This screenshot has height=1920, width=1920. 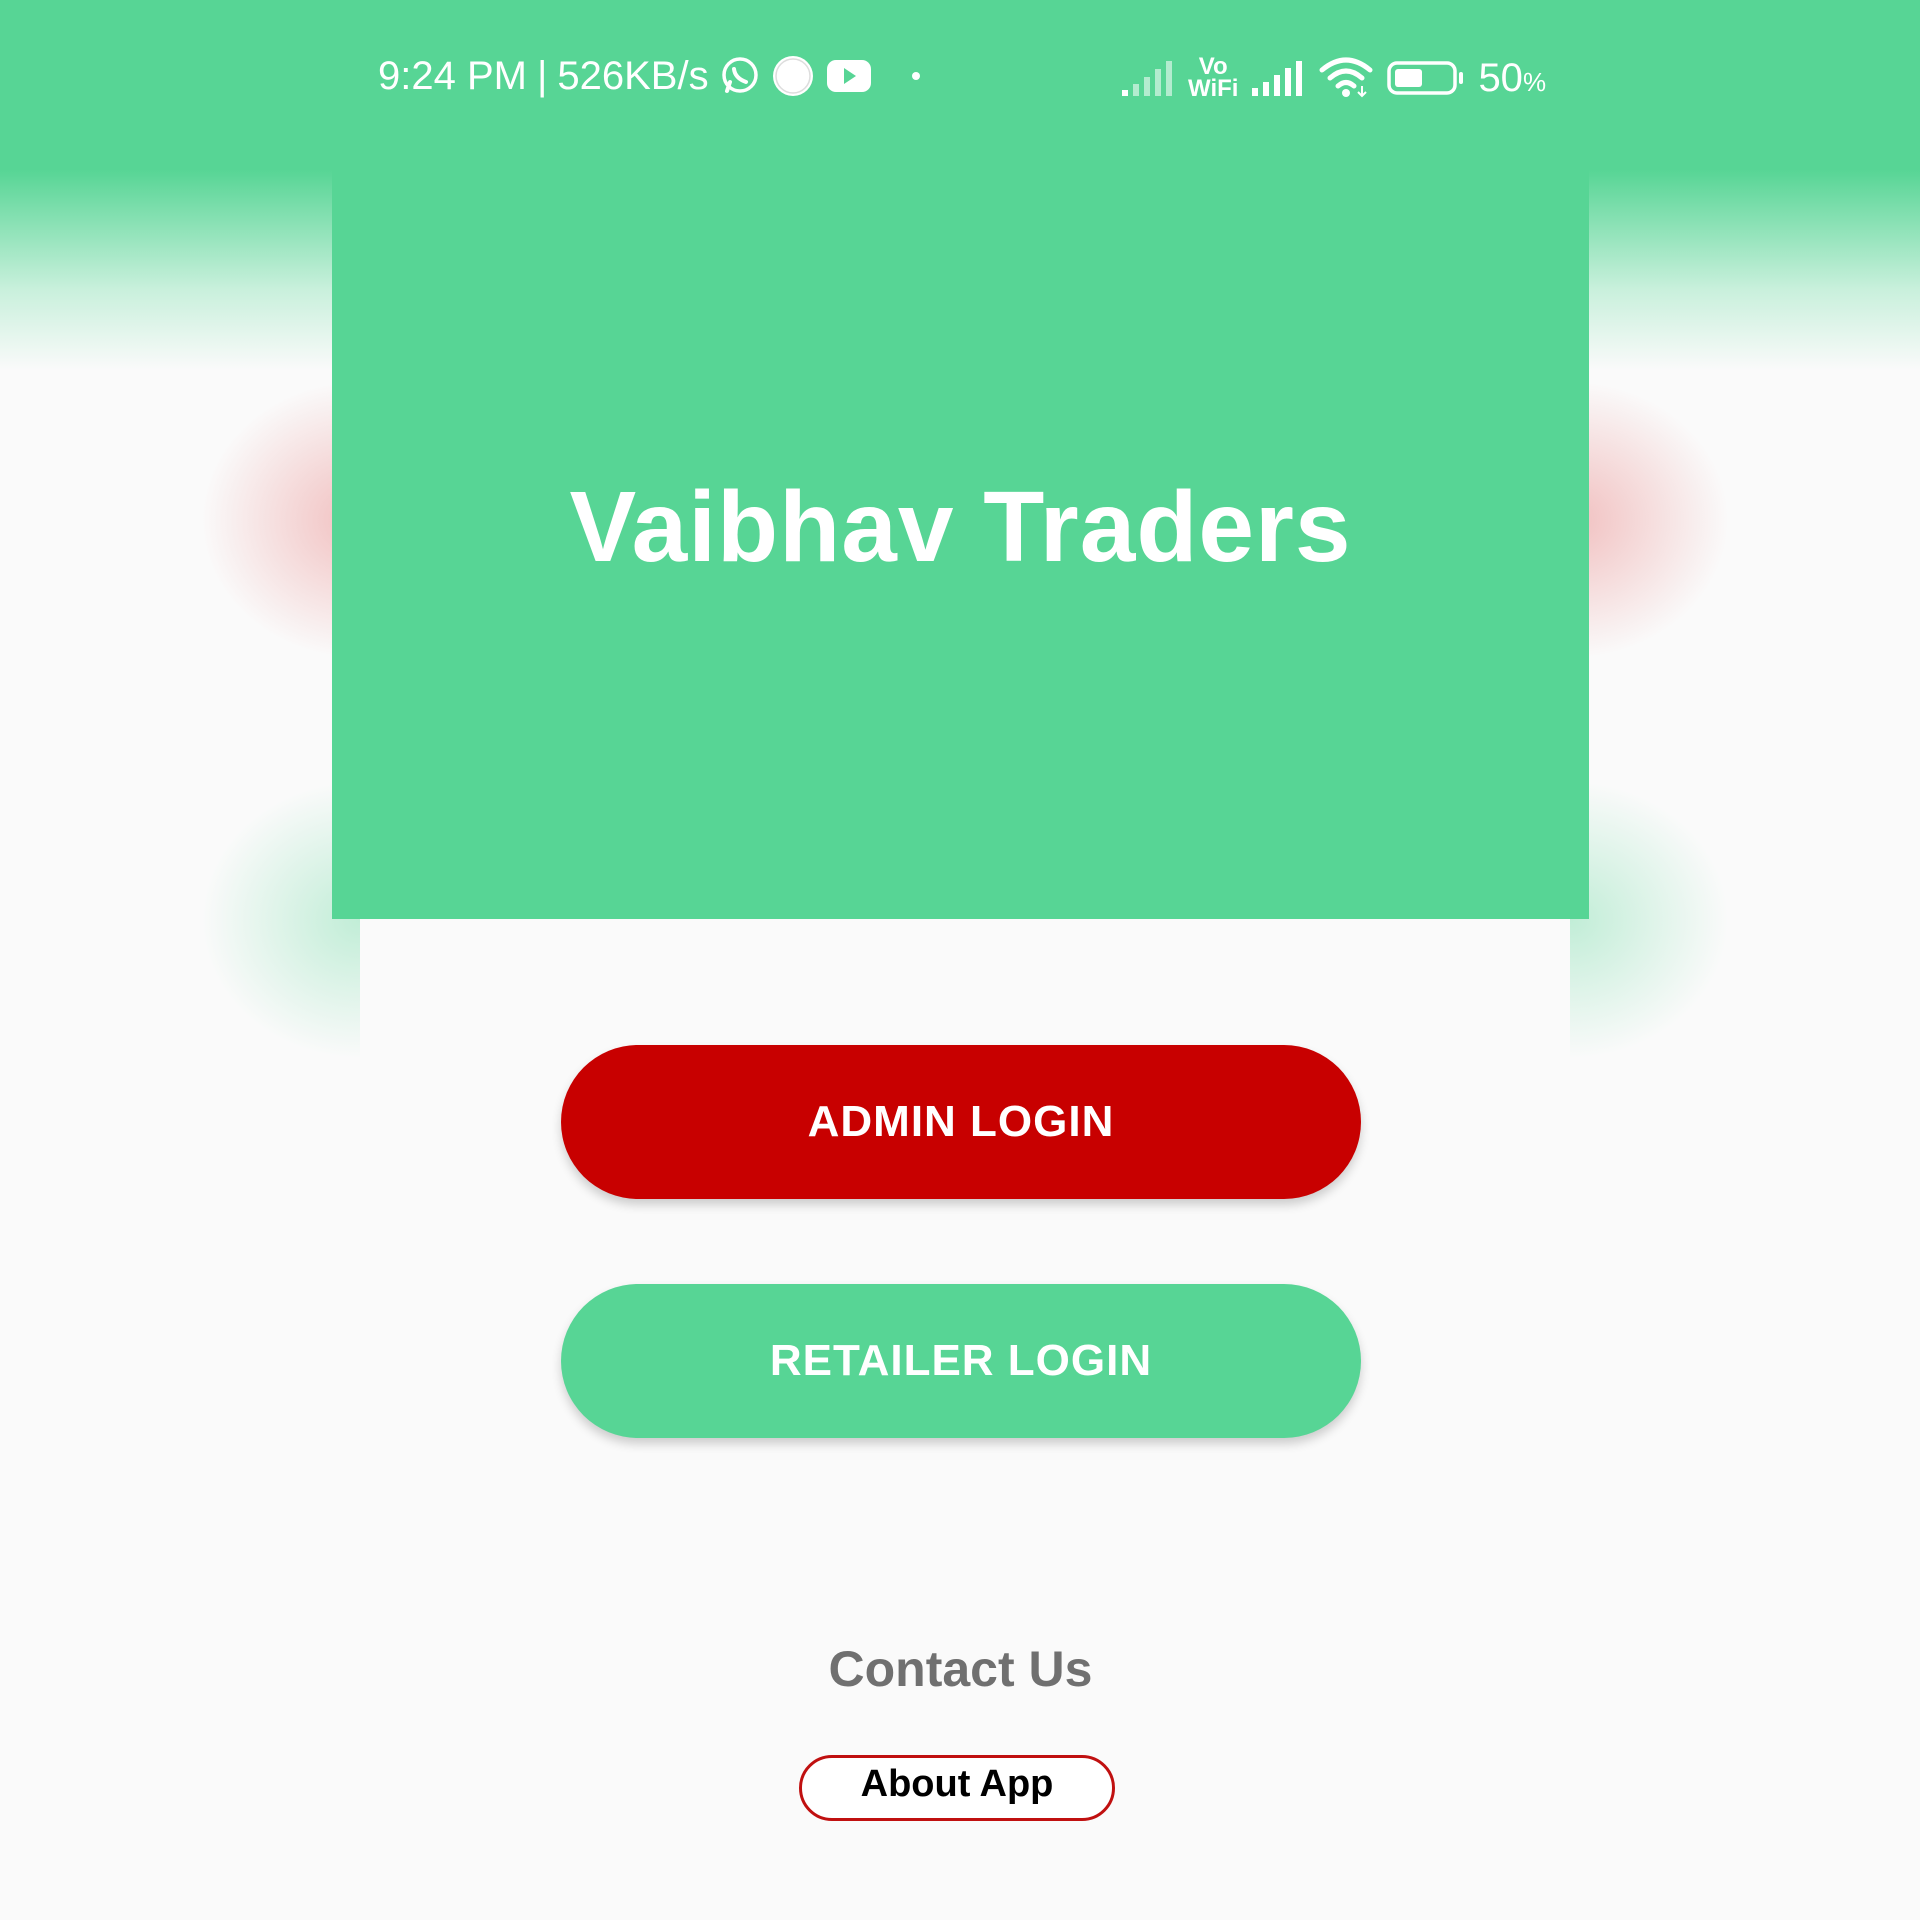 I want to click on vowifi-icon: Vo WiFi, so click(x=1213, y=78).